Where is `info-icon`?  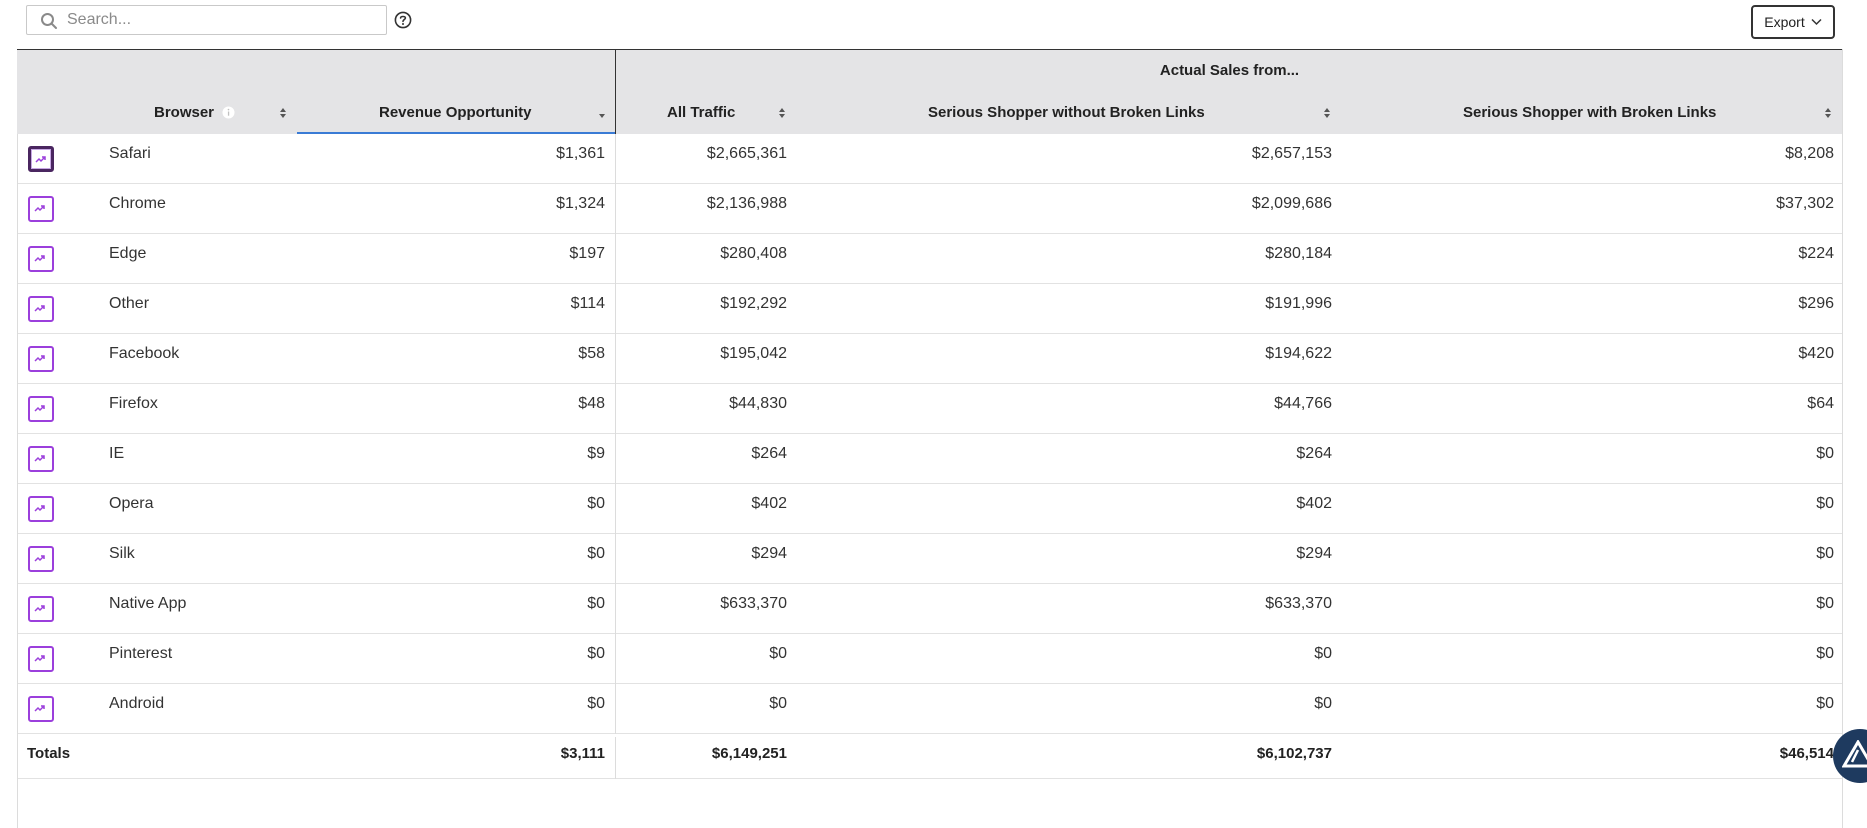 info-icon is located at coordinates (228, 112).